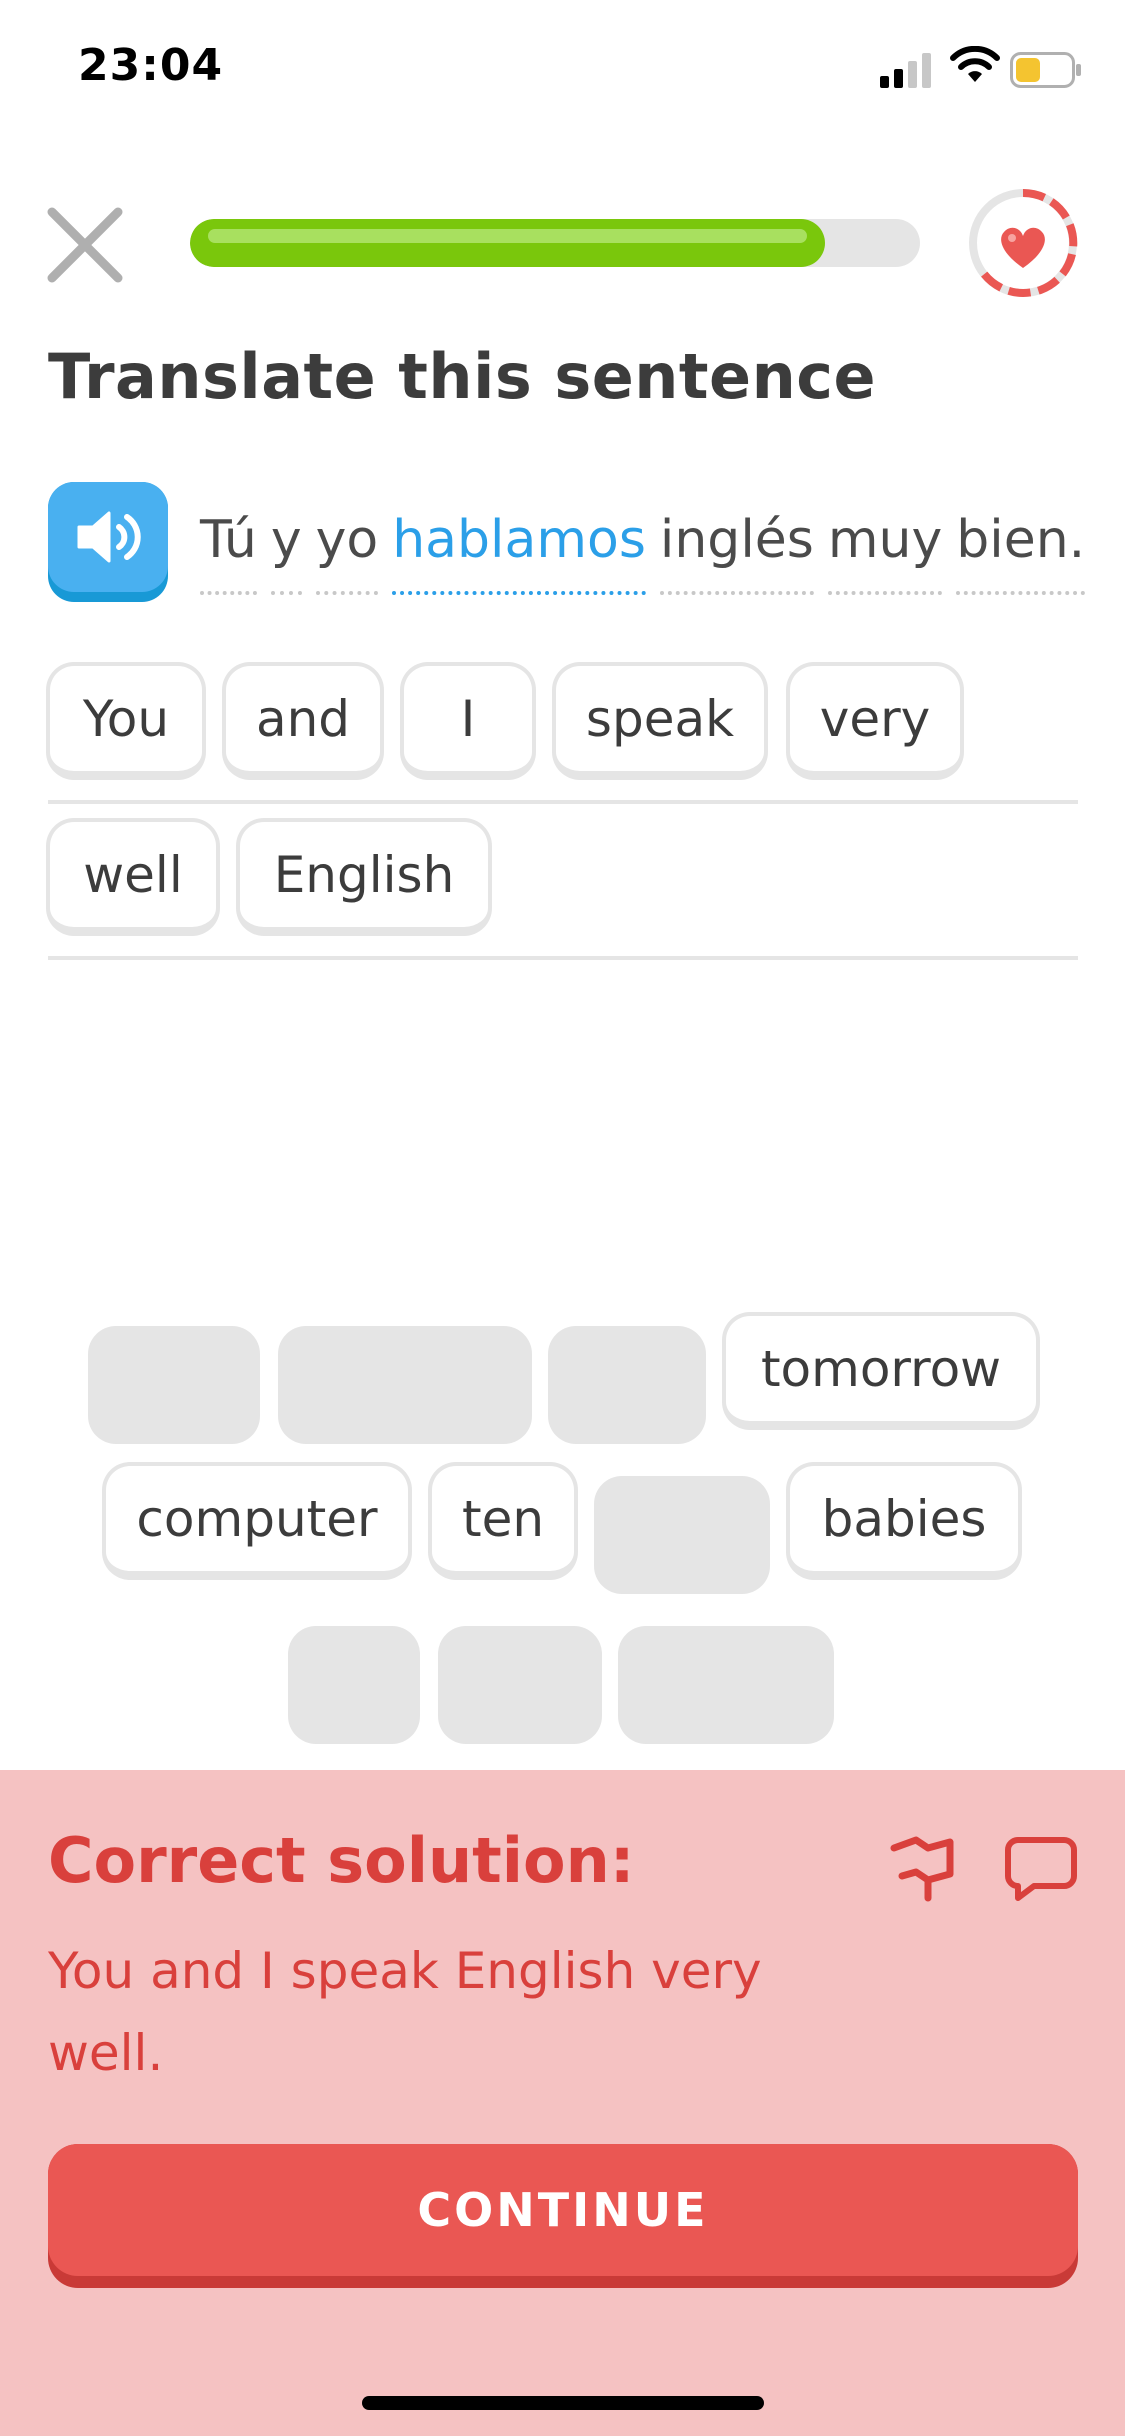  I want to click on answer-tile: I, so click(468, 721).